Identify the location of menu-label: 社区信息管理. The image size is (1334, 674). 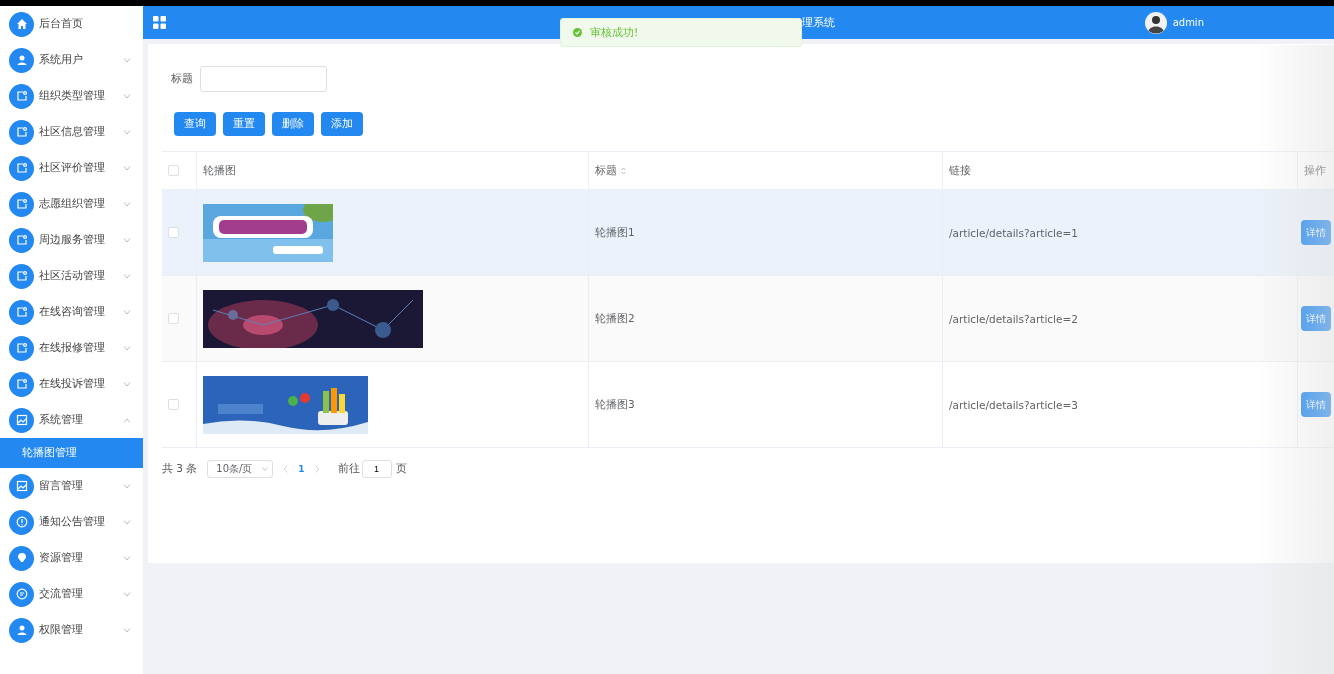
(72, 132).